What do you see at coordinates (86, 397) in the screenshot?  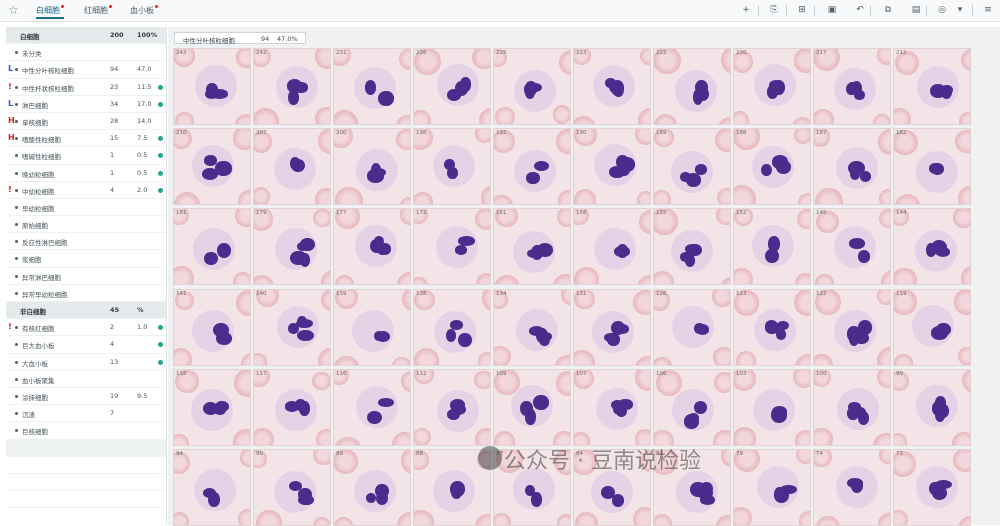 I see `category-row: 涂抹细胞 19 9.5` at bounding box center [86, 397].